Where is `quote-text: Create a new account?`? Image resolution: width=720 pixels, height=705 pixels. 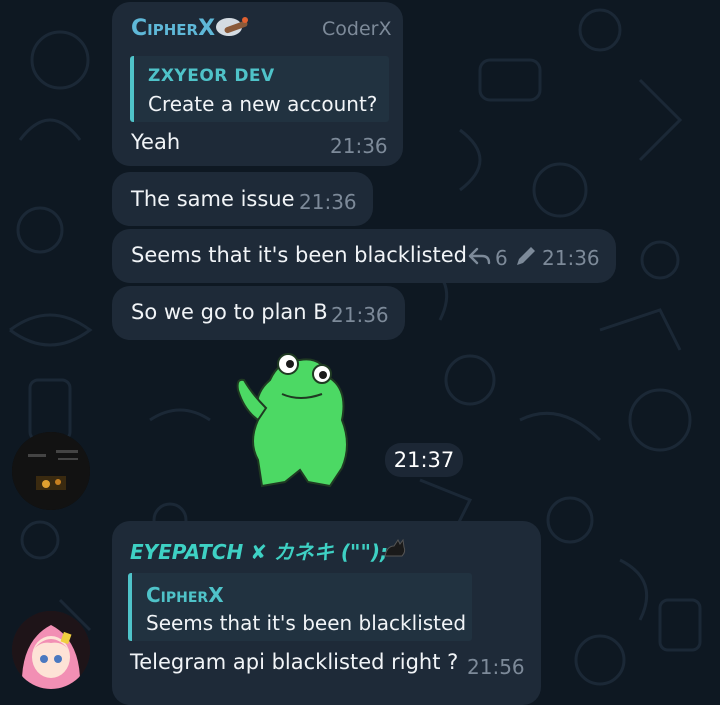
quote-text: Create a new account? is located at coordinates (263, 104).